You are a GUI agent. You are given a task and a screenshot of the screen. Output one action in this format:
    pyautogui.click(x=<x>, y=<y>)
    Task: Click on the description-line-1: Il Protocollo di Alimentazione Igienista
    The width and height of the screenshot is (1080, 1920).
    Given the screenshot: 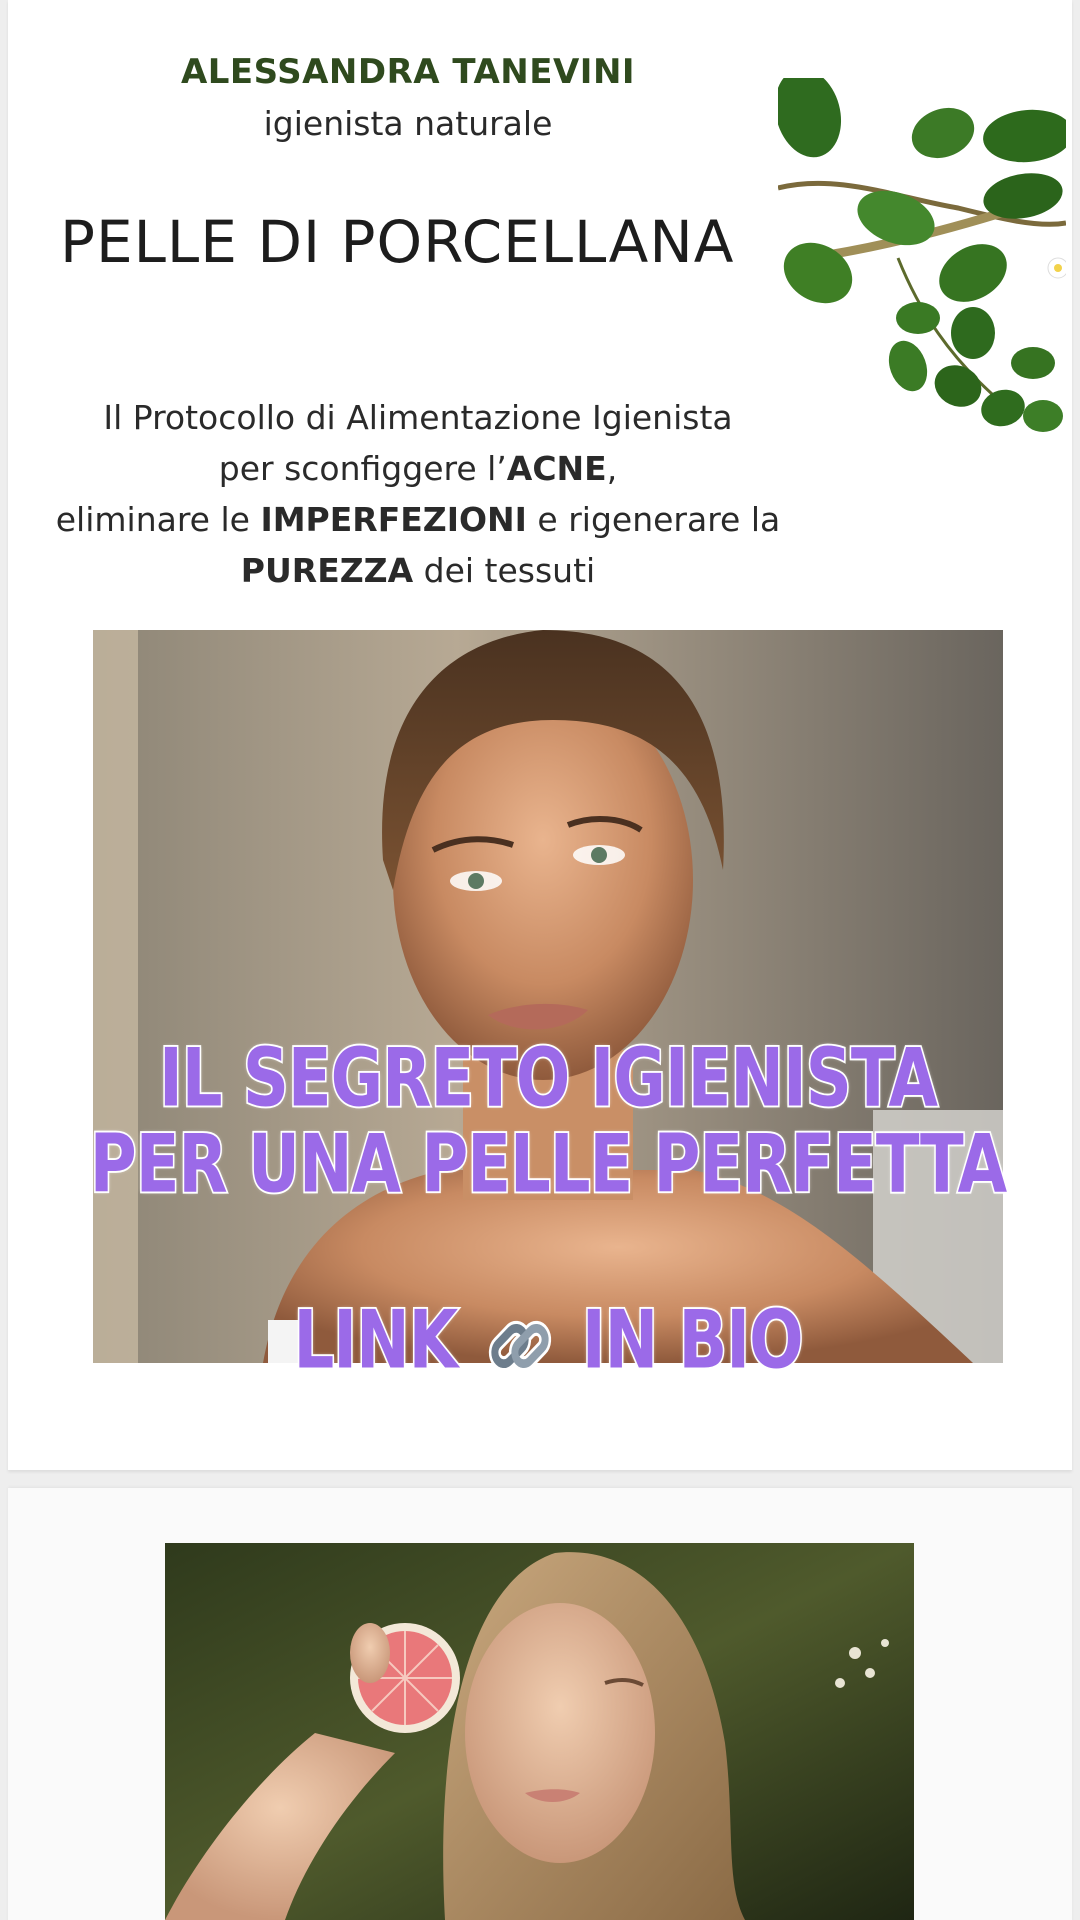 What is the action you would take?
    pyautogui.click(x=418, y=417)
    